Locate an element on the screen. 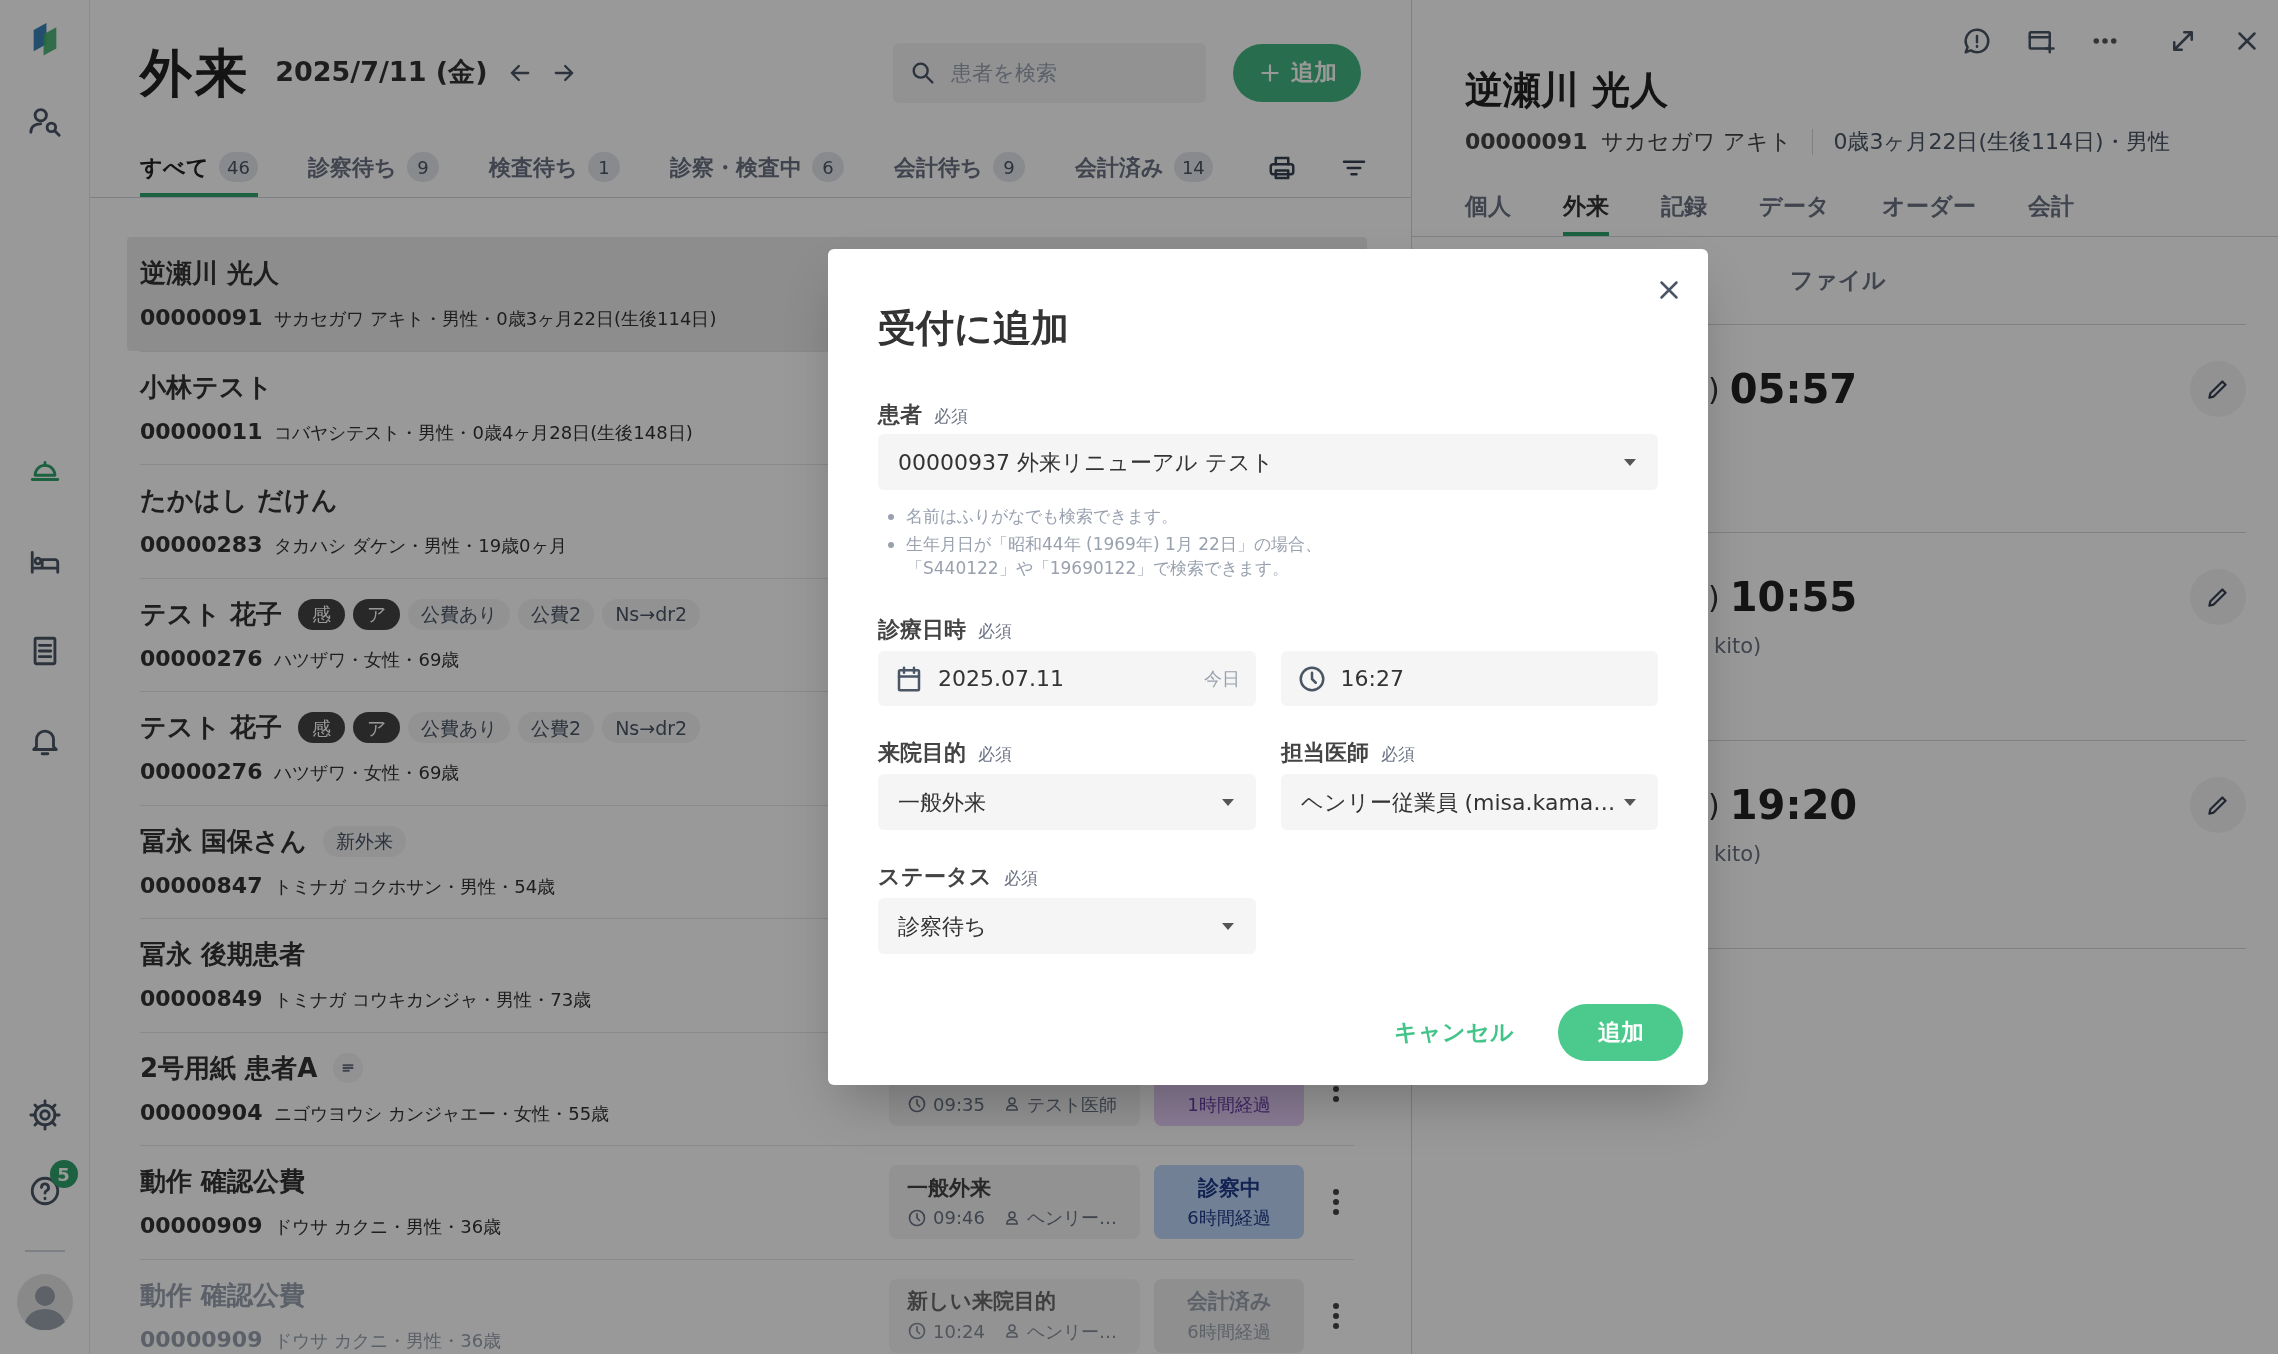  count-badge: 46 is located at coordinates (238, 167).